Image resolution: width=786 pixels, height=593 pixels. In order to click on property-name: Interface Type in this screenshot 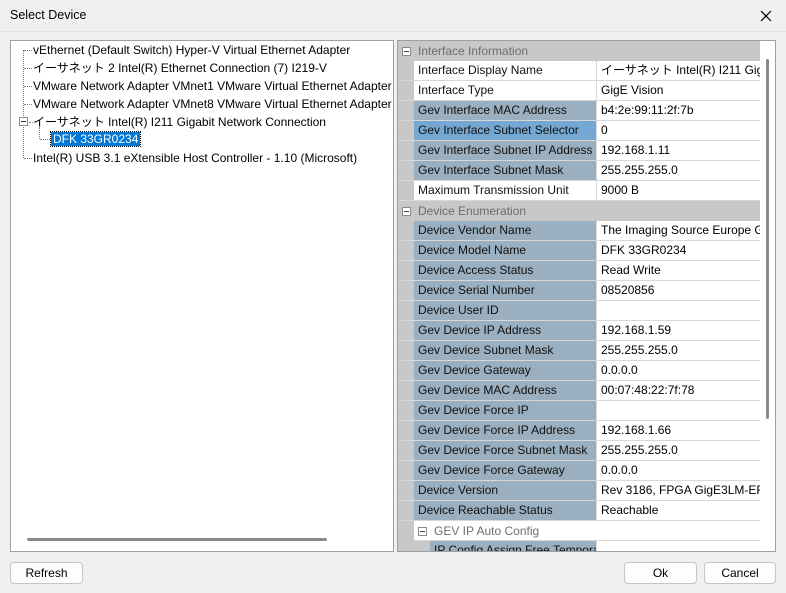, I will do `click(505, 90)`.